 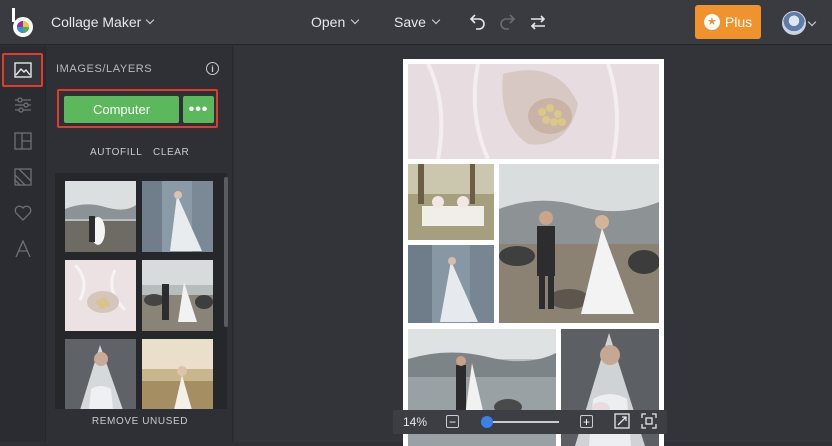 I want to click on remove-unused-button: REMOVE UNUSED, so click(x=140, y=421).